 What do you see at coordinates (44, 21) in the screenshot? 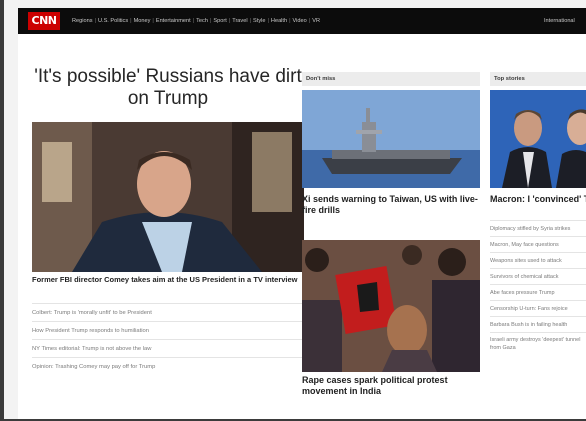
I see `cnn-logo: CNN` at bounding box center [44, 21].